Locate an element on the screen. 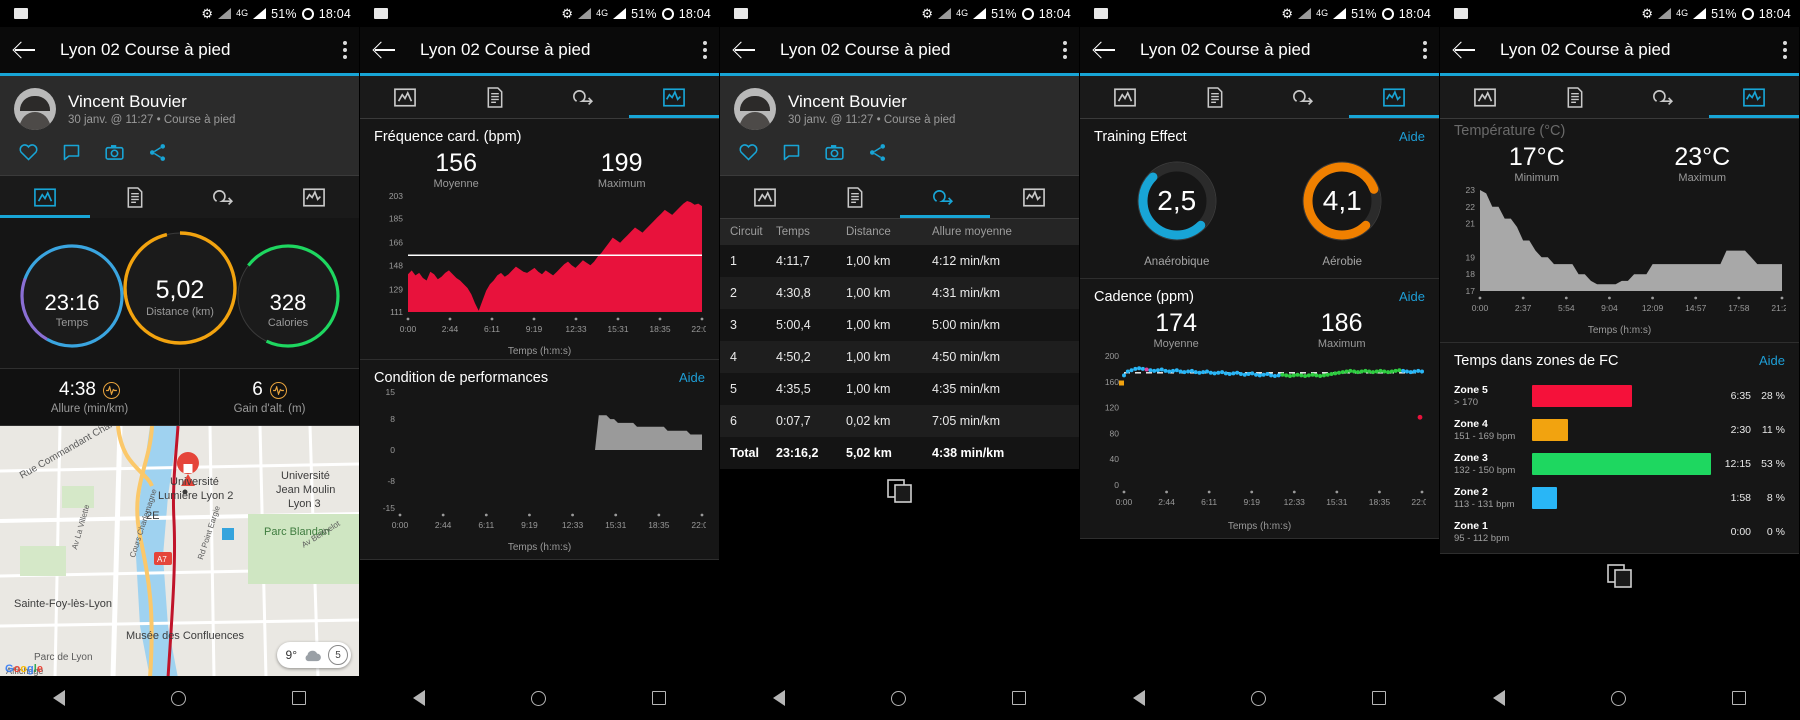 This screenshot has width=1800, height=720. zone-row: Zone 4 151 - 169 bpm 2:30 11 % is located at coordinates (1619, 430).